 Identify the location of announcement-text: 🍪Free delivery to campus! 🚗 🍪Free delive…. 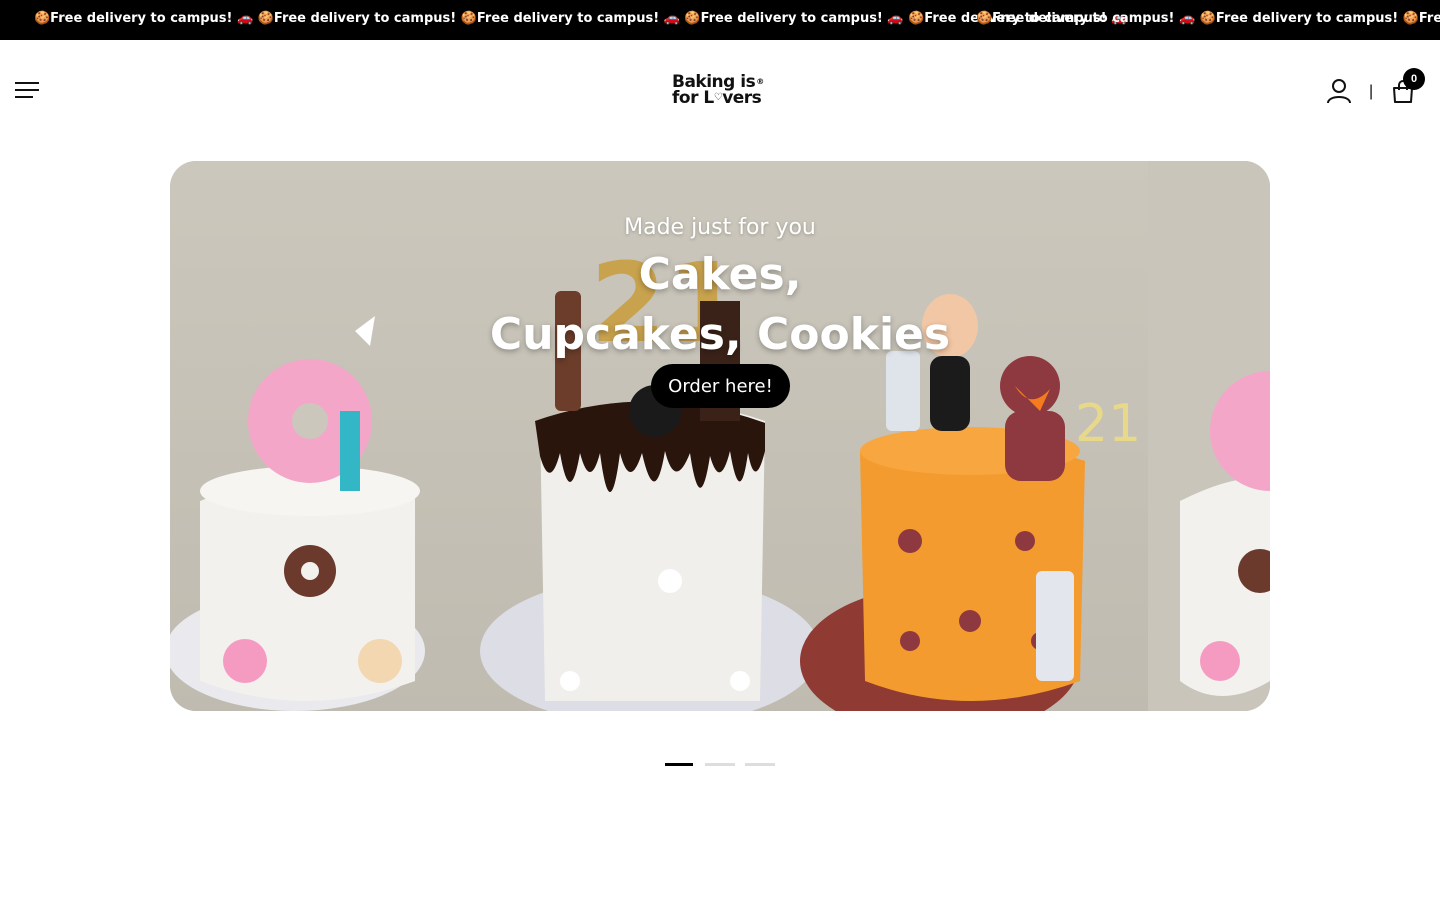
(581, 18).